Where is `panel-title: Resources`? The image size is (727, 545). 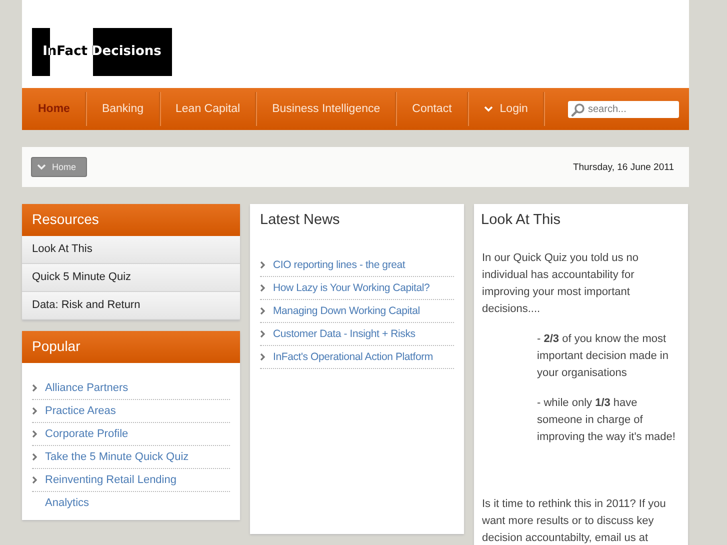
panel-title: Resources is located at coordinates (131, 220).